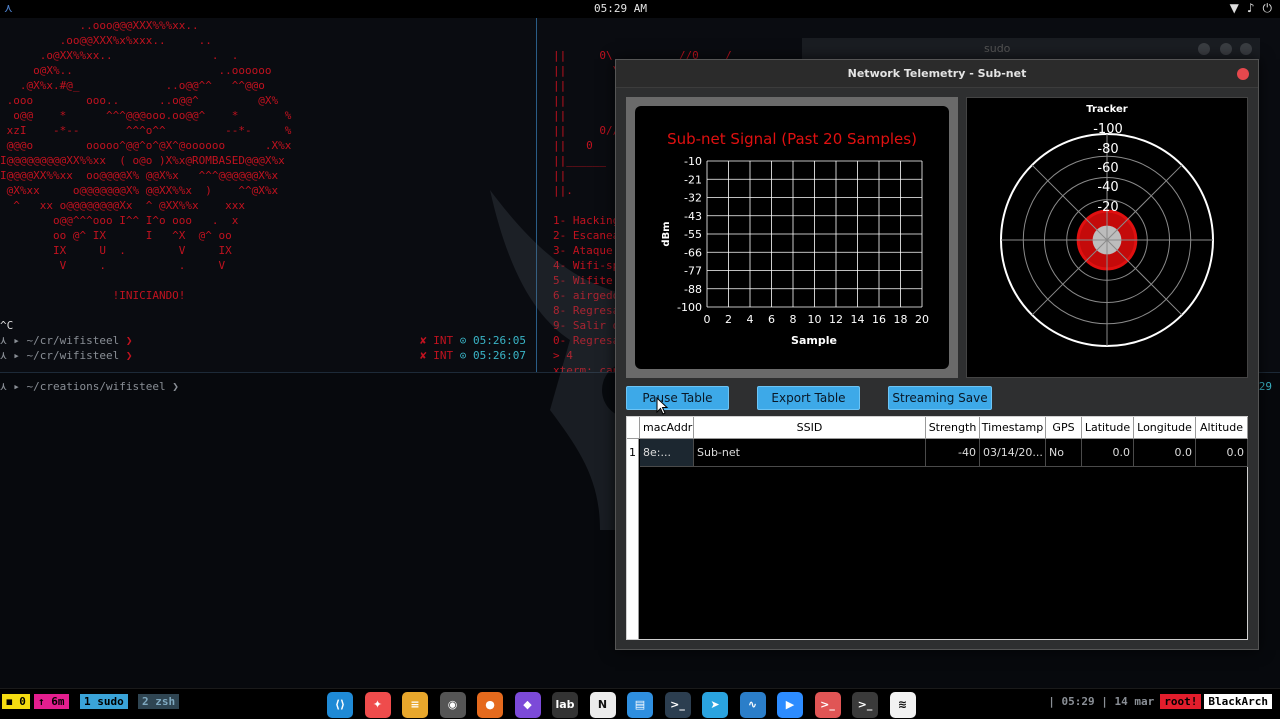 The image size is (1280, 719). Describe the element at coordinates (865, 705) in the screenshot. I see `dark-terminal-icon: >_` at that location.